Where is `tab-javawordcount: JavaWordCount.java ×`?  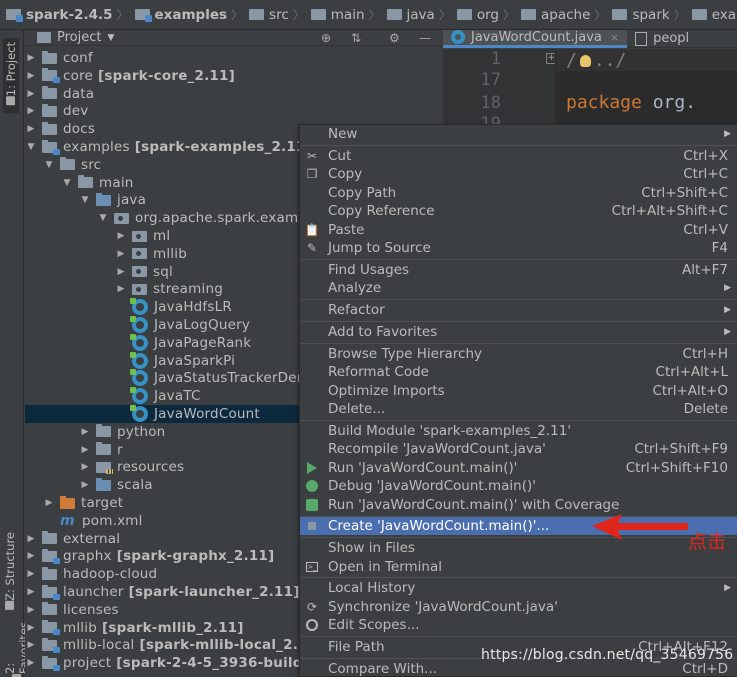 tab-javawordcount: JavaWordCount.java × is located at coordinates (535, 38).